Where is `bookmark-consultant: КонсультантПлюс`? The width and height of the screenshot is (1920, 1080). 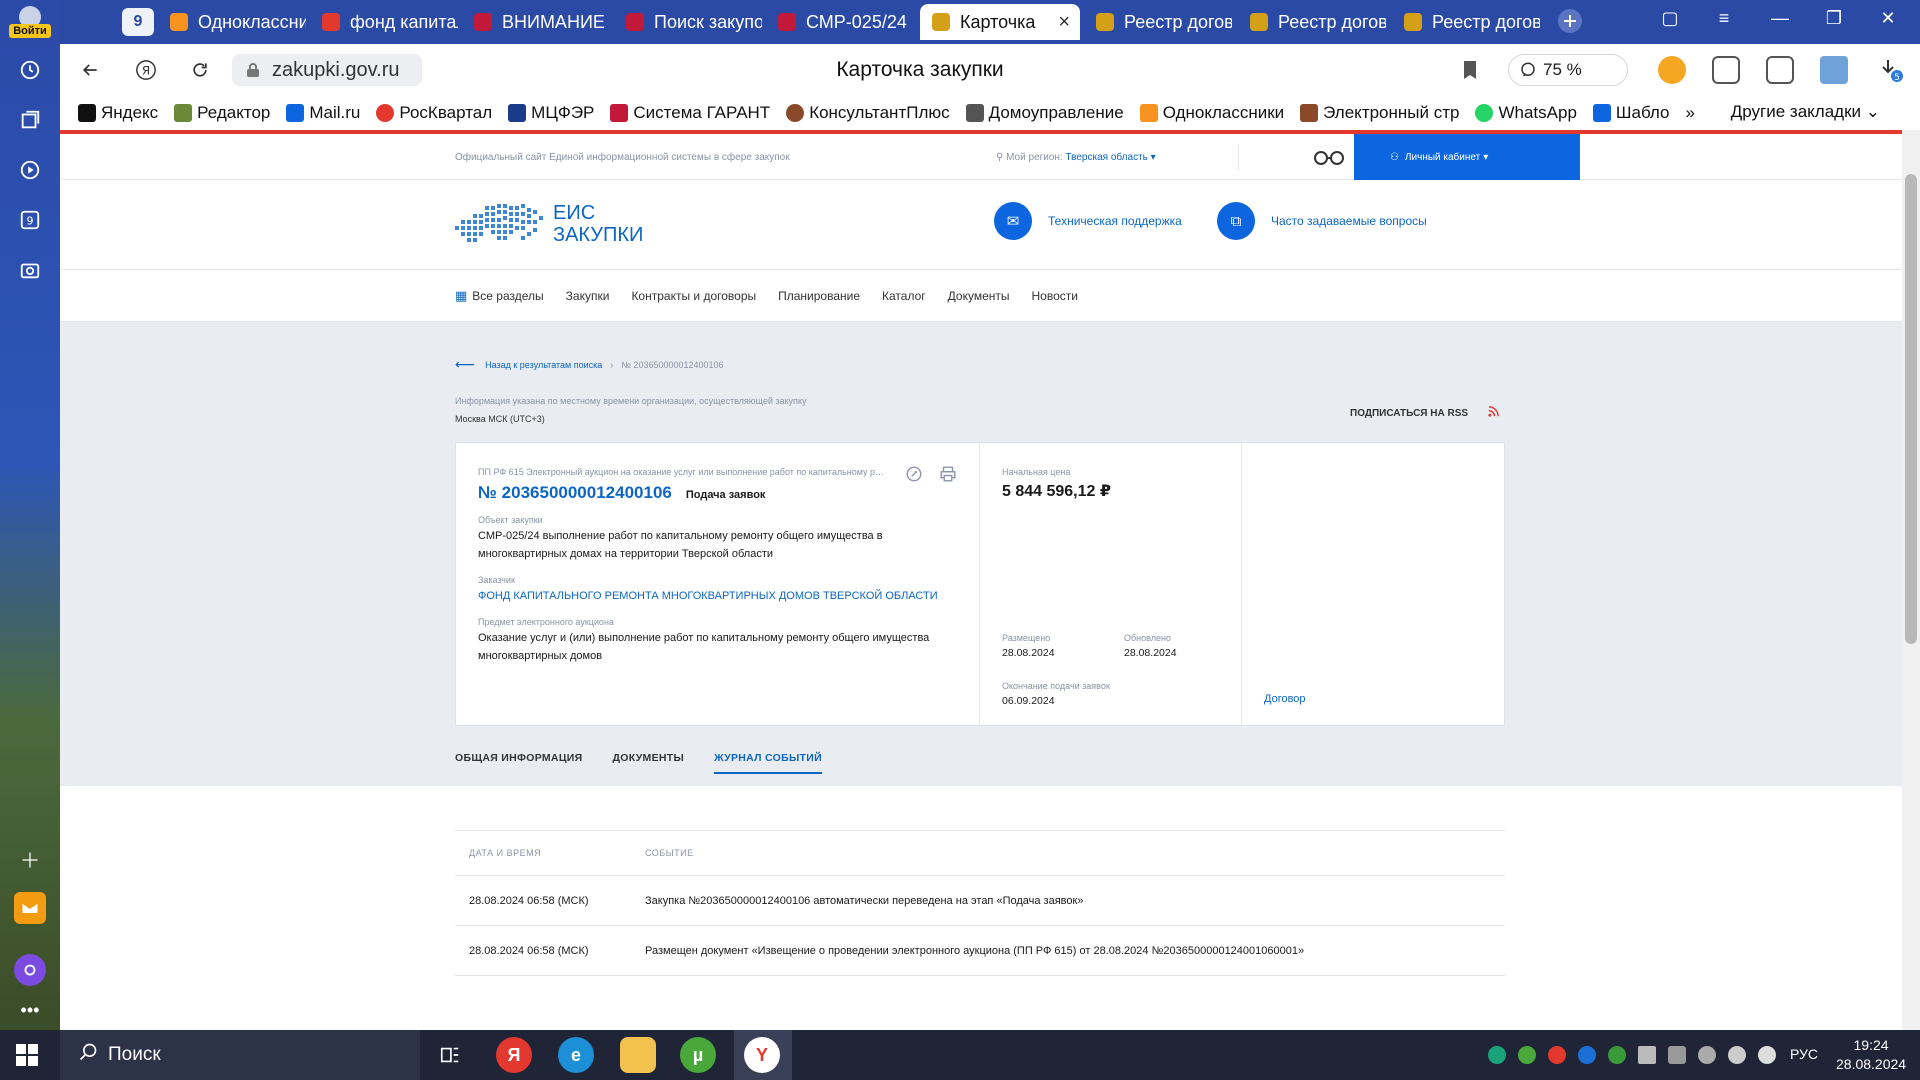 bookmark-consultant: КонсультантПлюс is located at coordinates (868, 113).